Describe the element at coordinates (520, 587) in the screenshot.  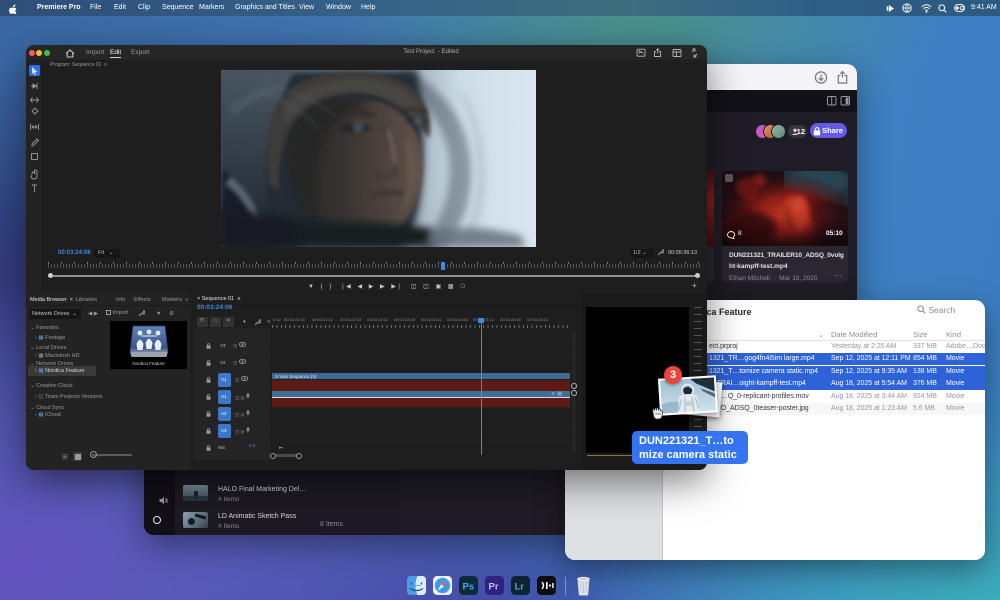
I see `svg-text: Lr` at that location.